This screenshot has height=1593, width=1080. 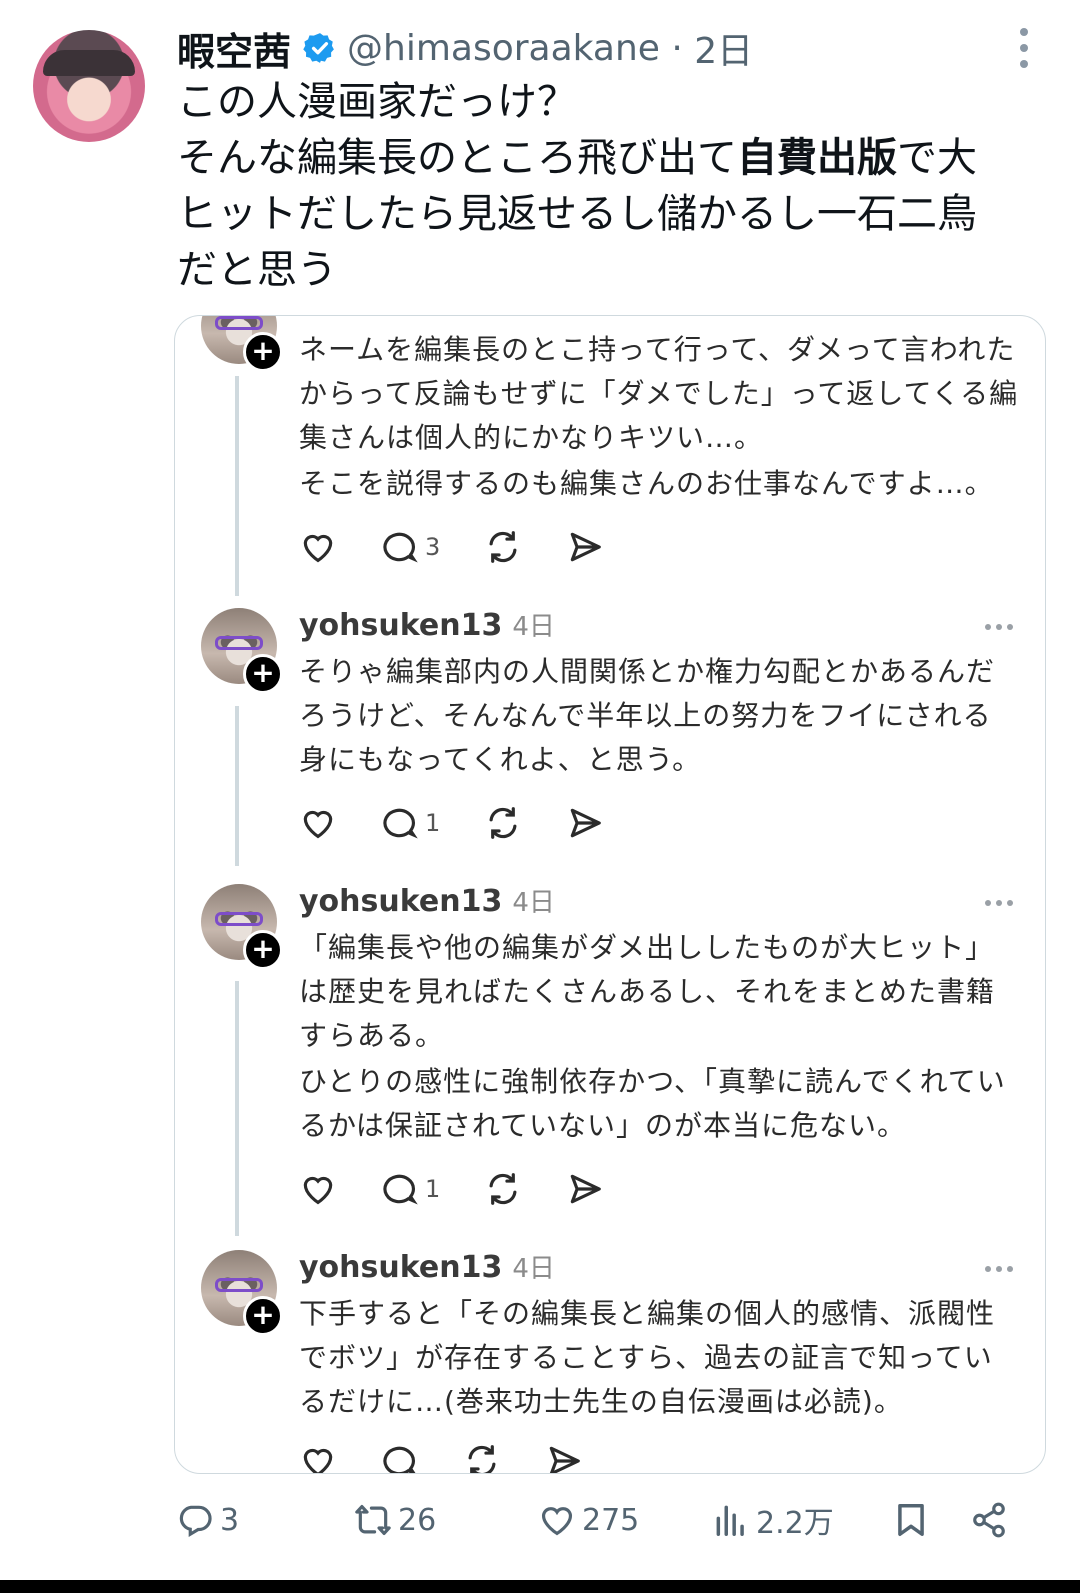 What do you see at coordinates (646, 483) in the screenshot?
I see `reply-paragraph: そこを説得するのも編集さんのお仕事なんですよ…。` at bounding box center [646, 483].